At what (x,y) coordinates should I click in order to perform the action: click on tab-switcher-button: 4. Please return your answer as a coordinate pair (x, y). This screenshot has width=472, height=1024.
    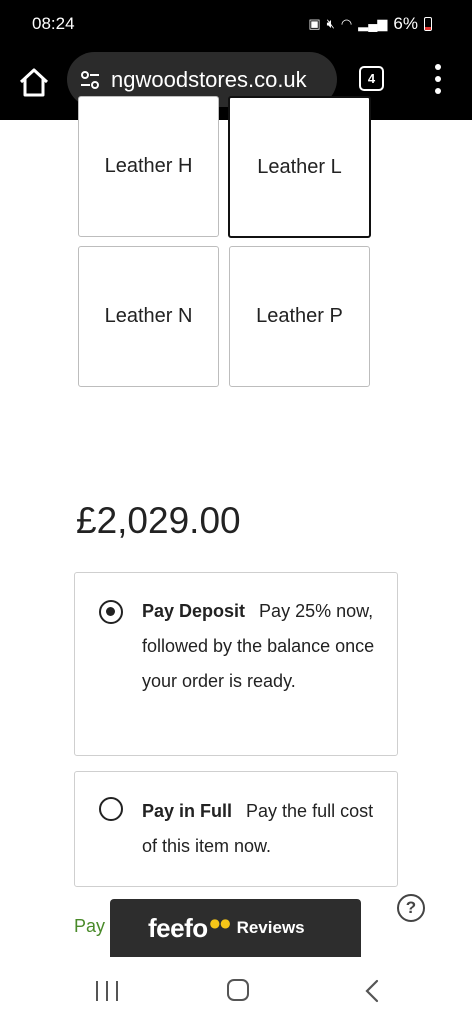
    Looking at the image, I should click on (371, 78).